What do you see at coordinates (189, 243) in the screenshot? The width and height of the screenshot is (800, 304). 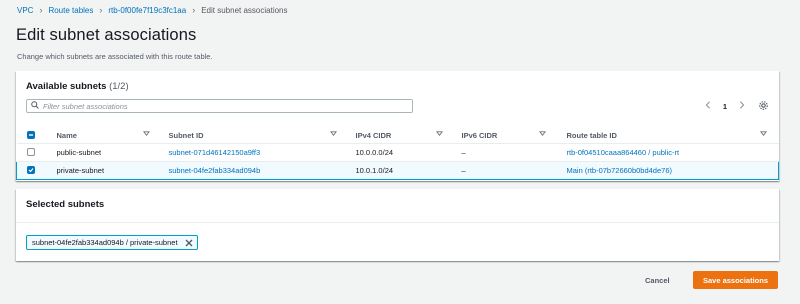 I see `close-icon` at bounding box center [189, 243].